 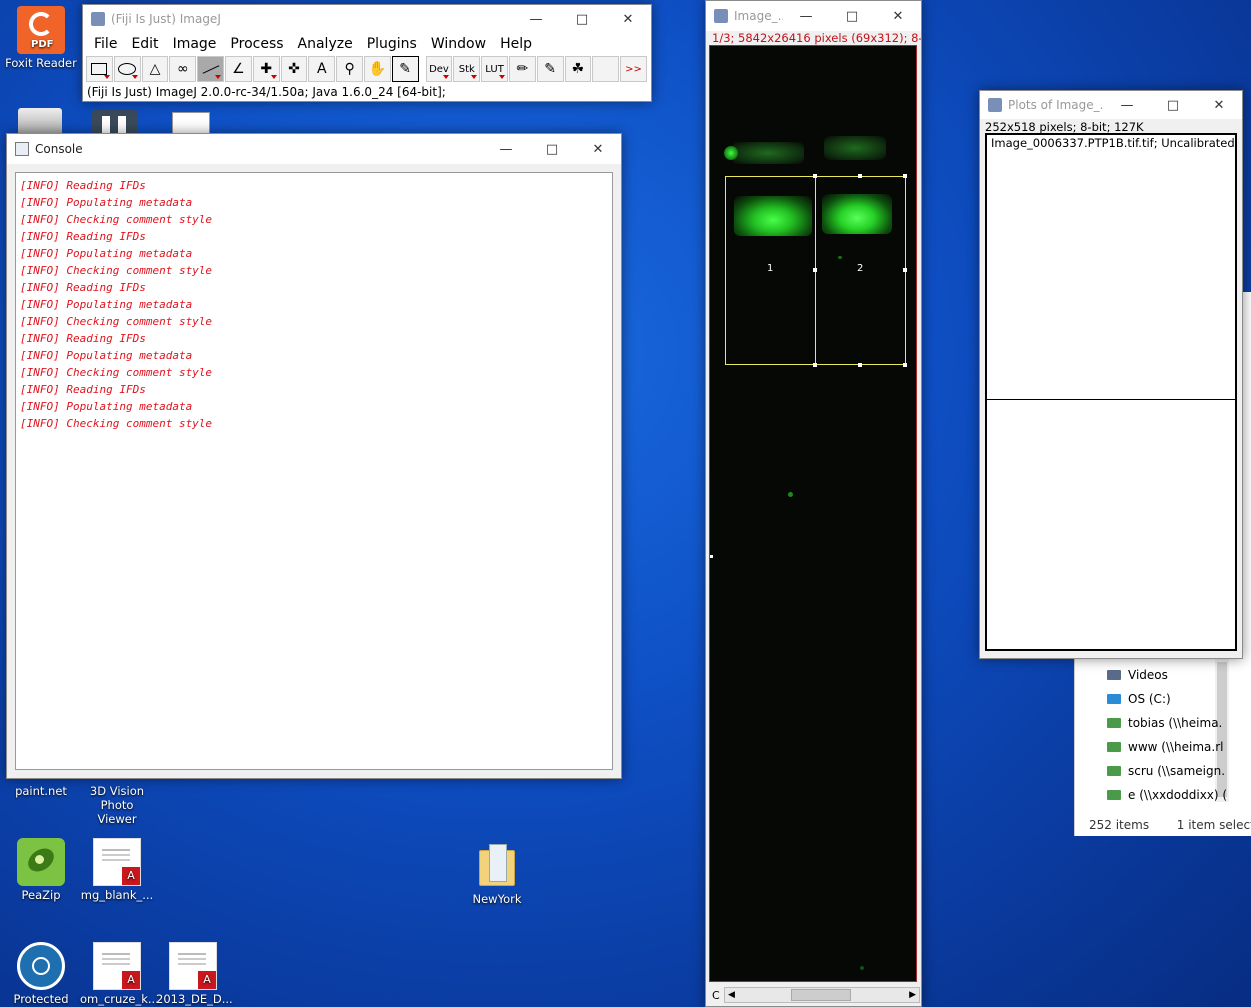 What do you see at coordinates (1165, 747) in the screenshot?
I see `explorer-item-www: www (\\heima.rl` at bounding box center [1165, 747].